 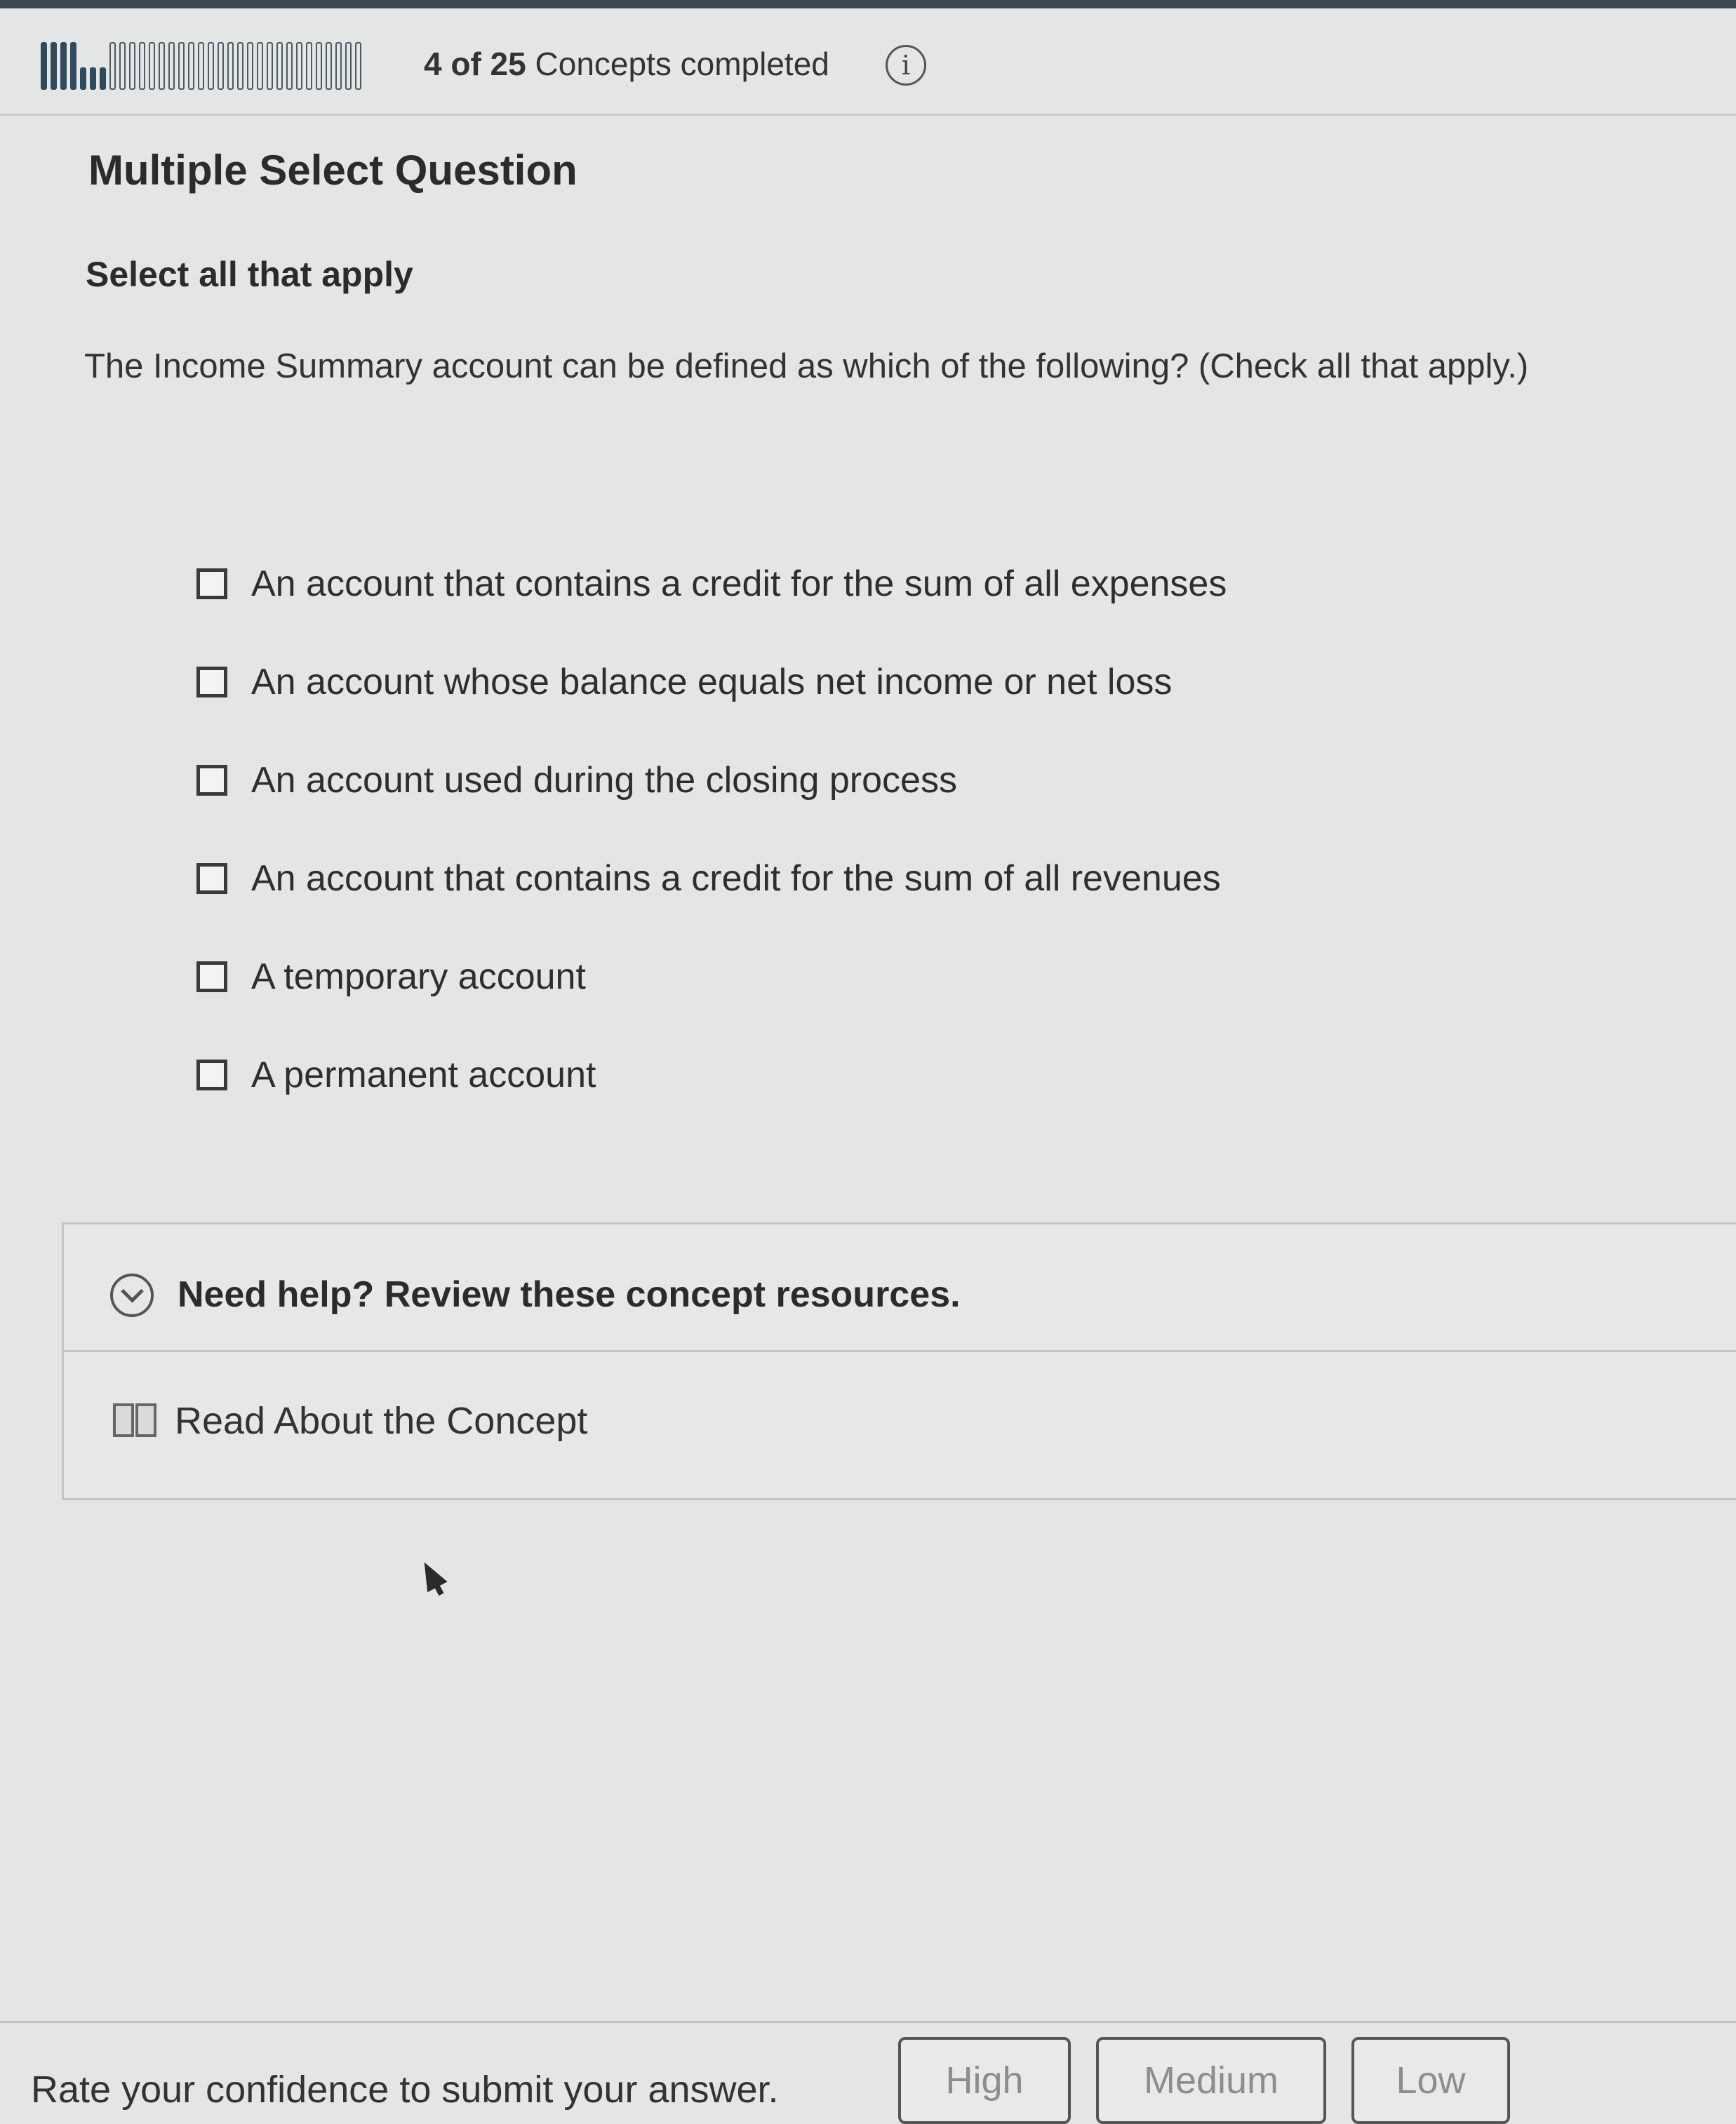 What do you see at coordinates (475, 64) in the screenshot?
I see `progress-count: 4 of 25` at bounding box center [475, 64].